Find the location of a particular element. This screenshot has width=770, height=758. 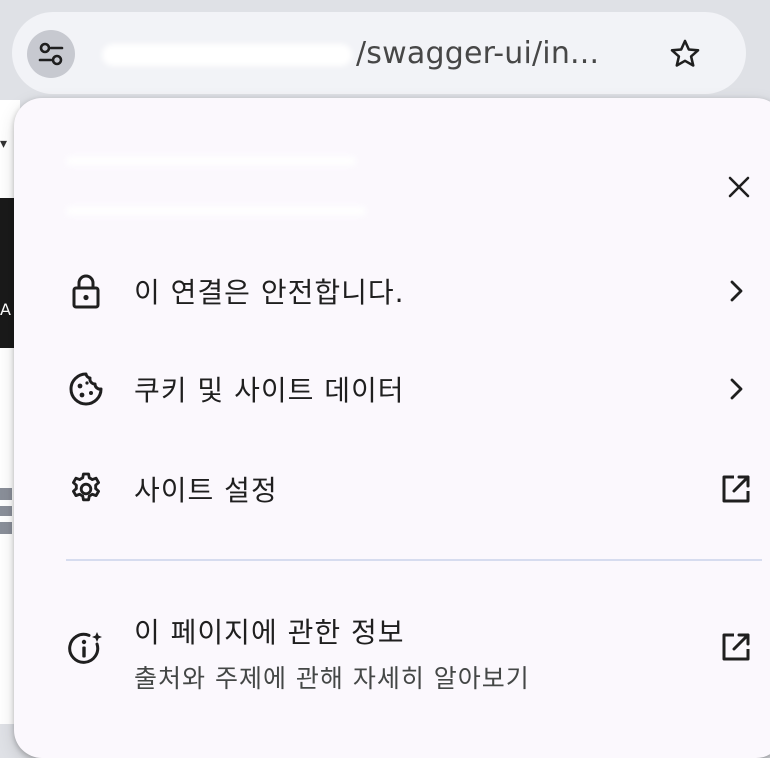

cookie-icon is located at coordinates (86, 389).